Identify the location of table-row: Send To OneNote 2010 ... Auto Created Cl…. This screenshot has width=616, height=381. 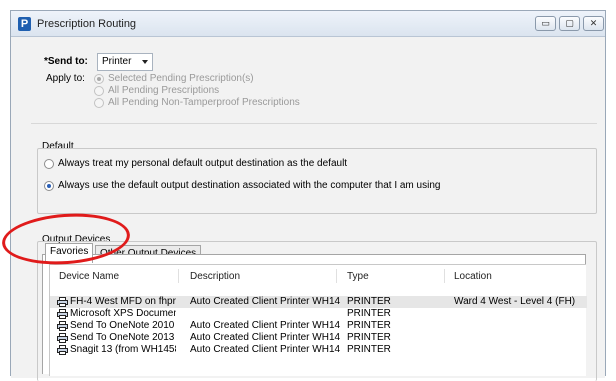
(318, 326).